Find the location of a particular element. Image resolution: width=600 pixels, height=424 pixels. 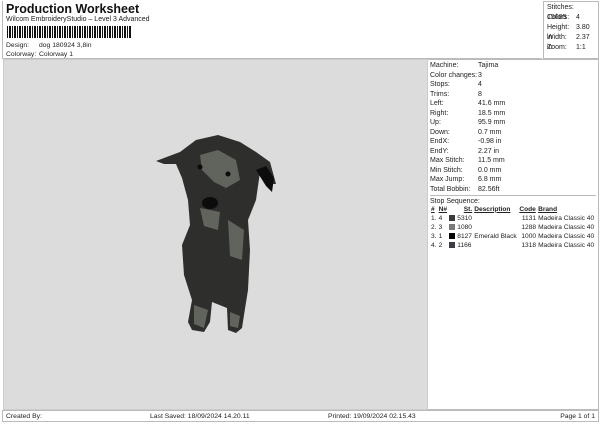

info-row: Trims: 8 is located at coordinates (513, 95).